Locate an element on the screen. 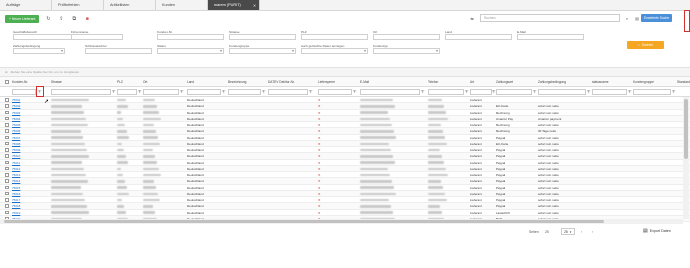 Image resolution: width=690 pixels, height=268 pixels. customer-number-link: 75009 is located at coordinates (16, 150).